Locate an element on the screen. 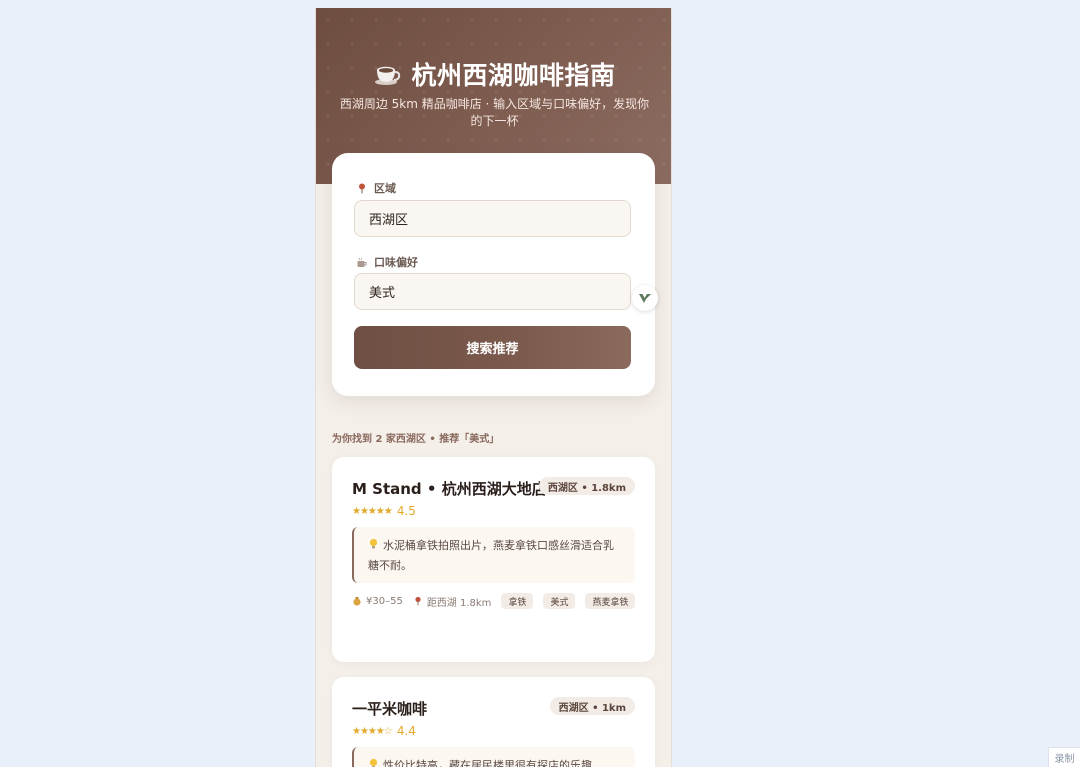  assistant-logo-icon is located at coordinates (645, 298).